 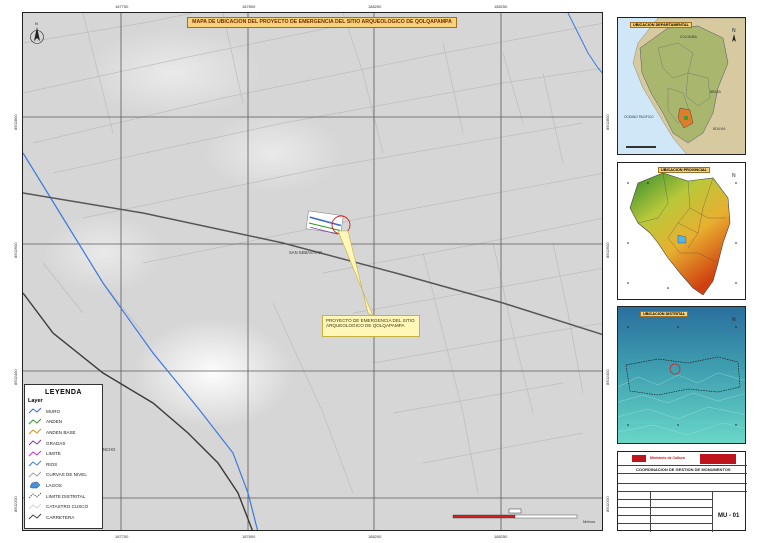 What do you see at coordinates (63, 485) in the screenshot?
I see `legend-item: LAGOS` at bounding box center [63, 485].